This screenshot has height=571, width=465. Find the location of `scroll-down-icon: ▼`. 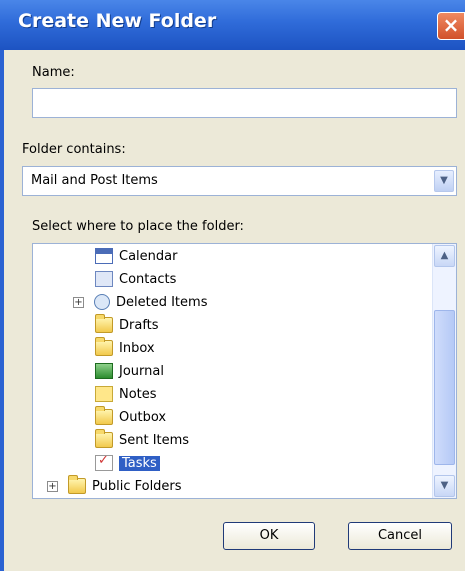

scroll-down-icon: ▼ is located at coordinates (444, 486).